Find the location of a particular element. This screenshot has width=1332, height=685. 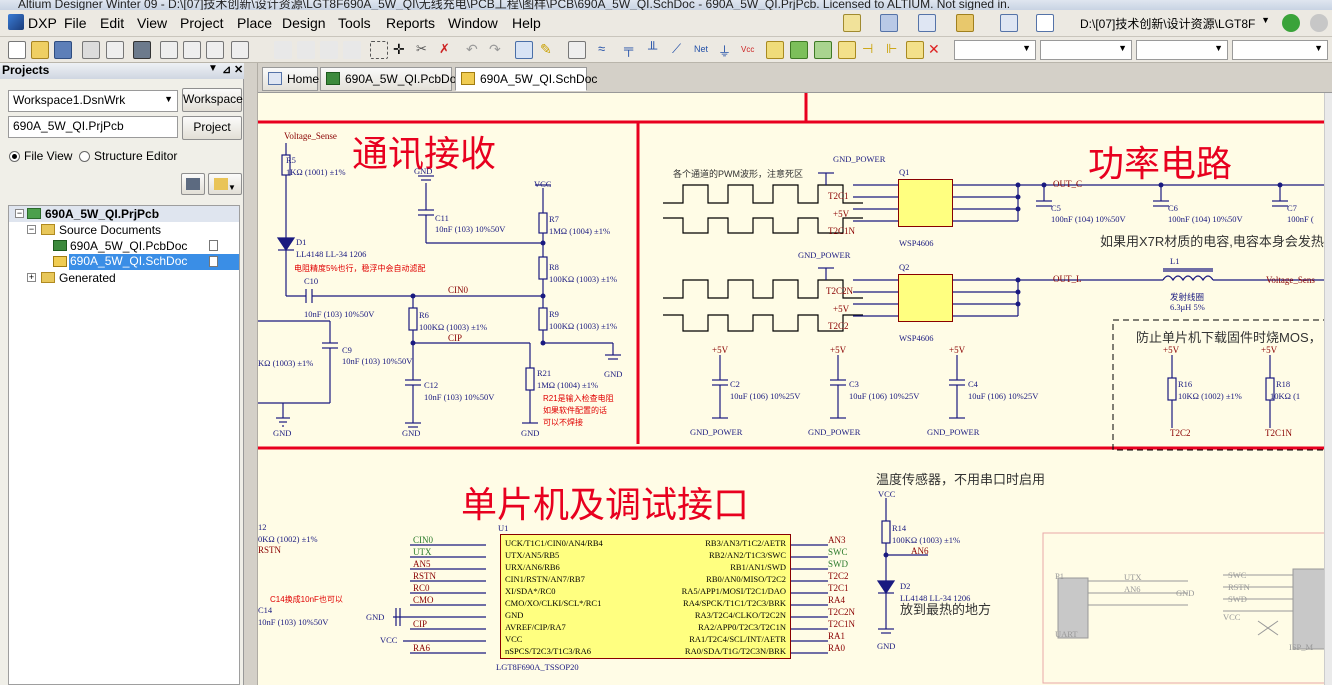

net-5v-r16: +5V is located at coordinates (1171, 350).